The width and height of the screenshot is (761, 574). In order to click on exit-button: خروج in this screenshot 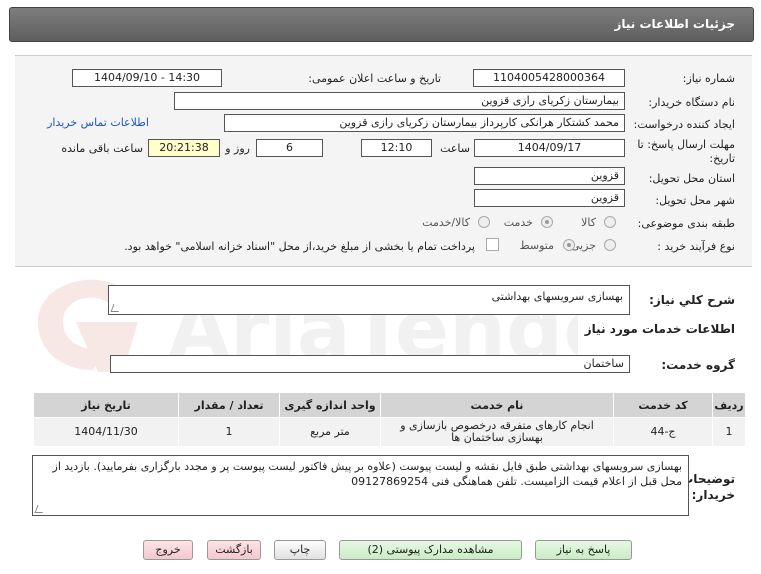, I will do `click(168, 550)`.